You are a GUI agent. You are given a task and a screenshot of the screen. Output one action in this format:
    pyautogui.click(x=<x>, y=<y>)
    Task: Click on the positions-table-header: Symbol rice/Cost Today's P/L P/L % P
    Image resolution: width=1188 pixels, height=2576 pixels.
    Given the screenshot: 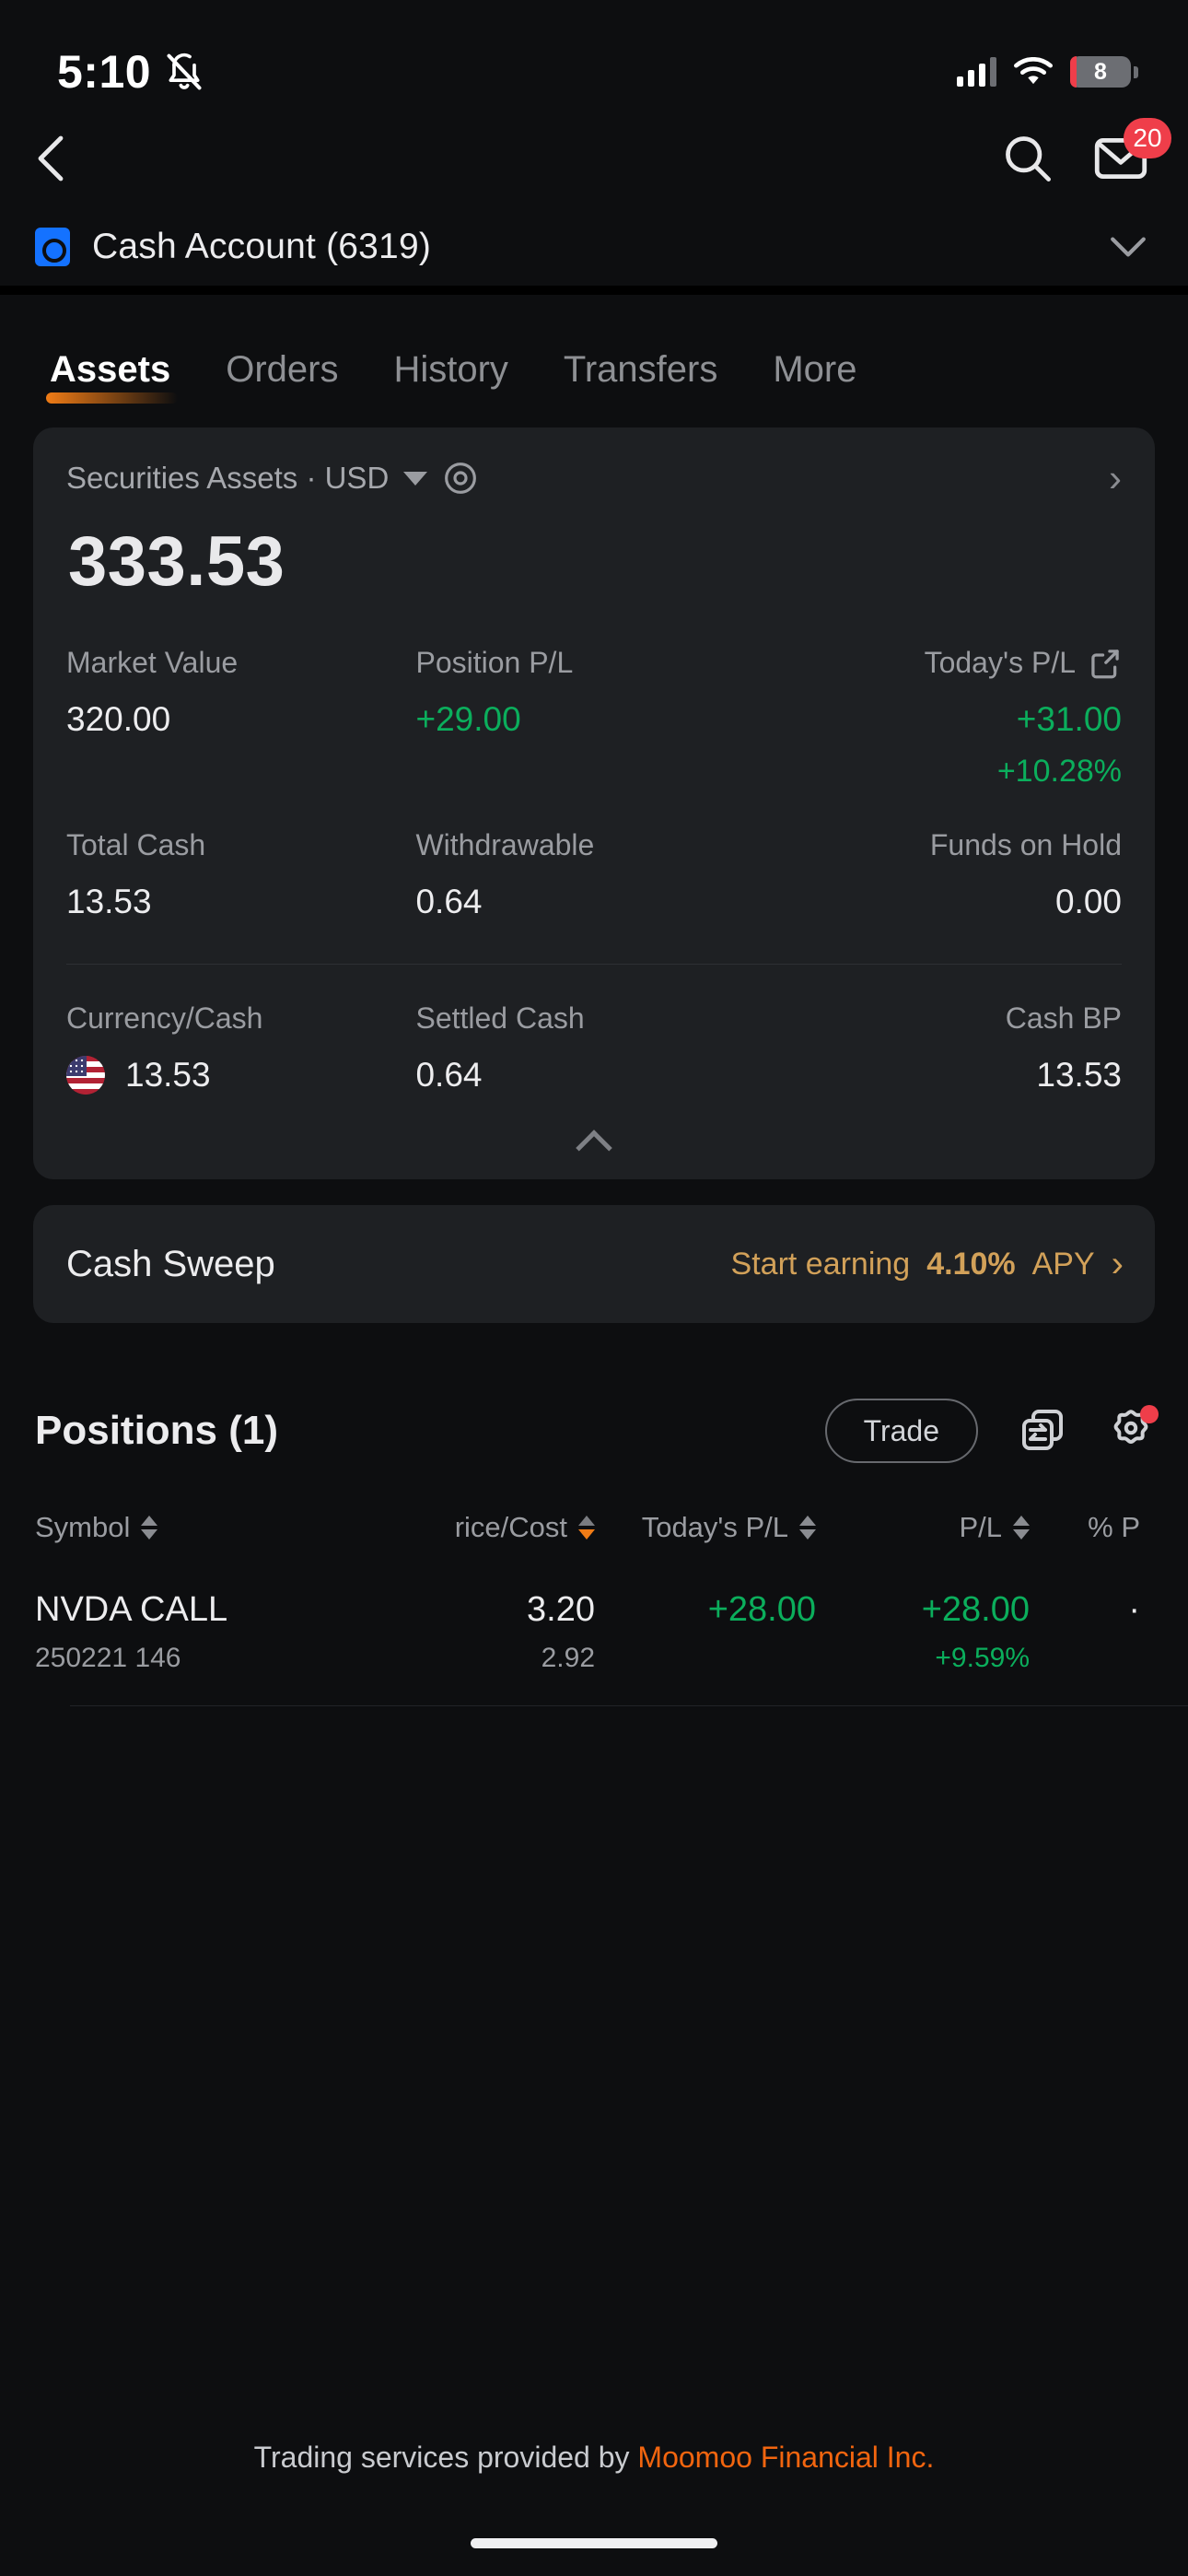 What is the action you would take?
    pyautogui.click(x=611, y=1527)
    